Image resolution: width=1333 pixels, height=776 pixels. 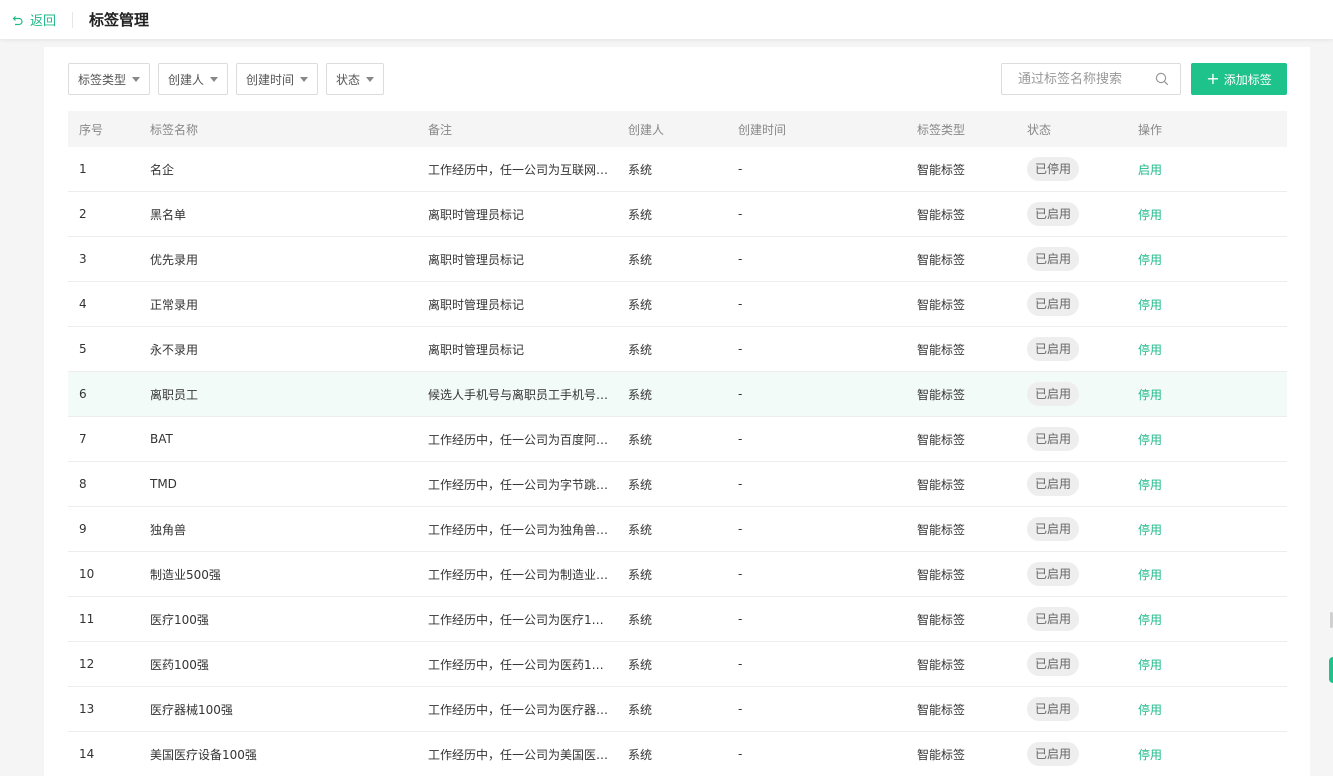 I want to click on cell-note: 工作经历中，任一公司为互联网名企, so click(x=522, y=169).